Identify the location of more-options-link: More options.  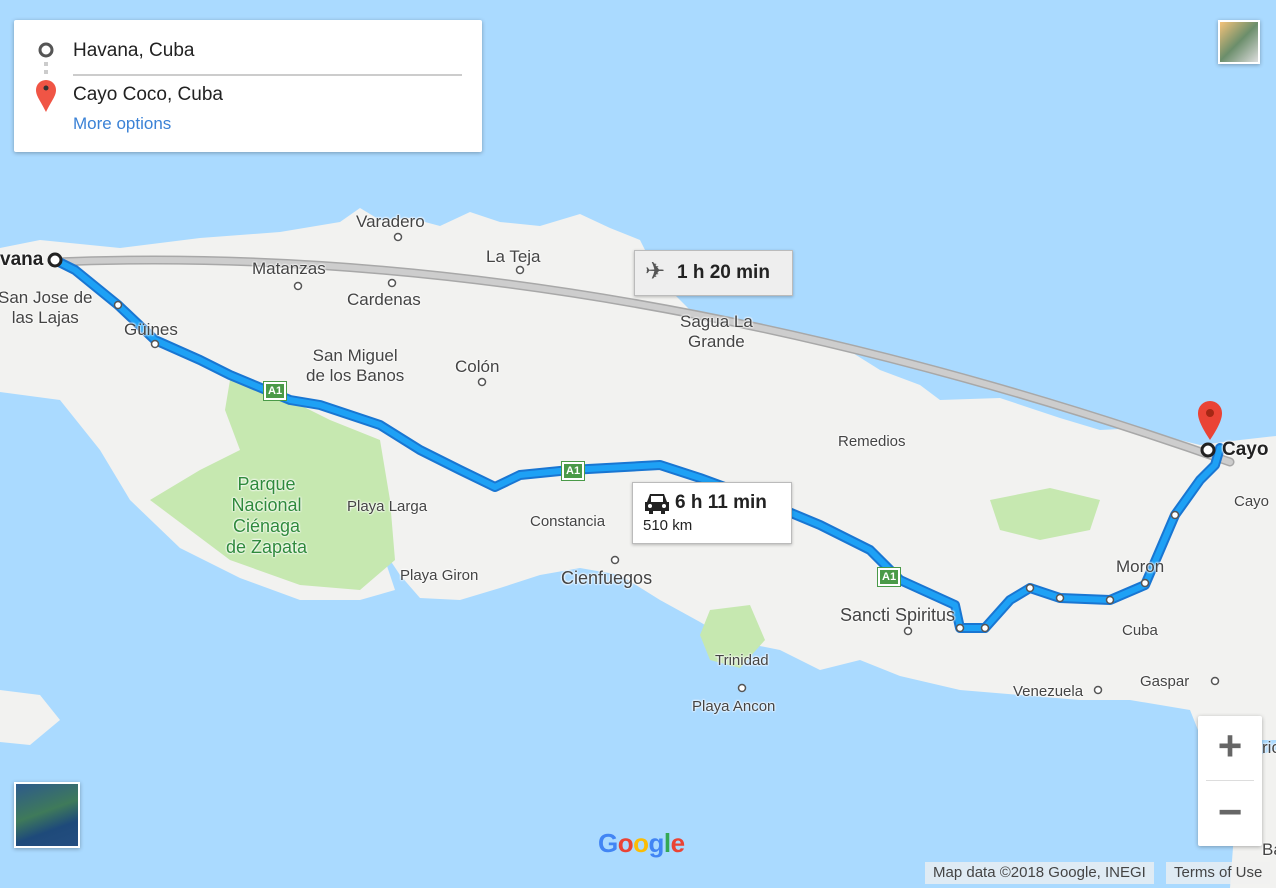
(122, 124).